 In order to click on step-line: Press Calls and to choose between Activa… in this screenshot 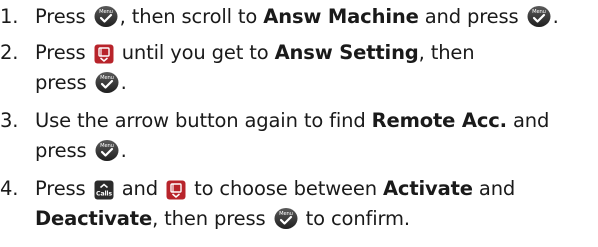, I will do `click(316, 189)`.